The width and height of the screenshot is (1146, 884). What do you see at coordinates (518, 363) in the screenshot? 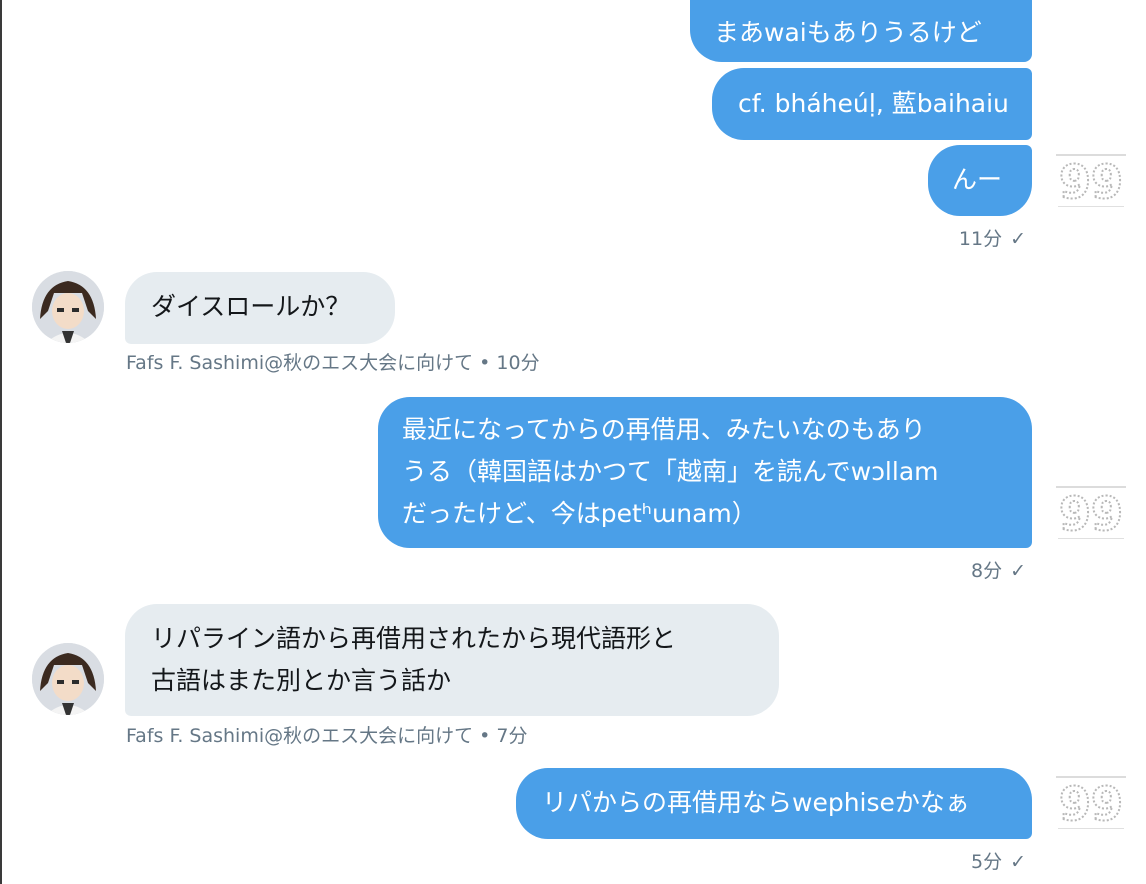
I see `timestamp-text: 10分` at bounding box center [518, 363].